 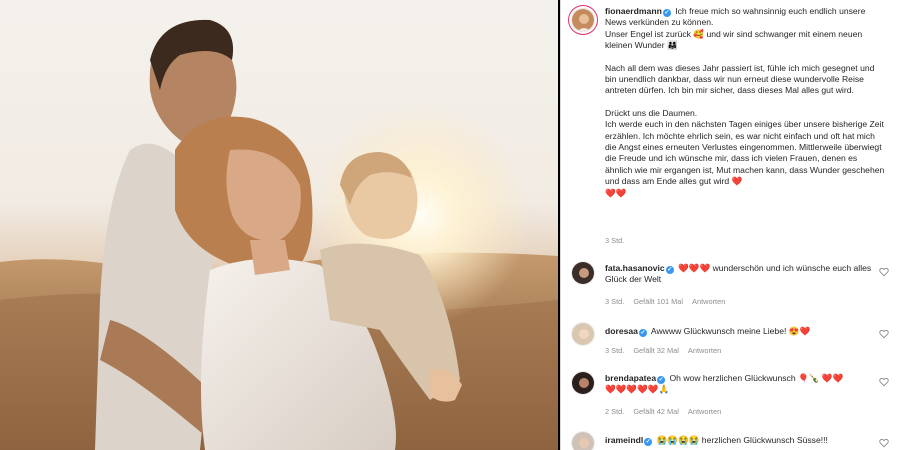 I want to click on comment-meta: 2 Std. Gefällt 42 Mal Antworten, so click(x=667, y=411).